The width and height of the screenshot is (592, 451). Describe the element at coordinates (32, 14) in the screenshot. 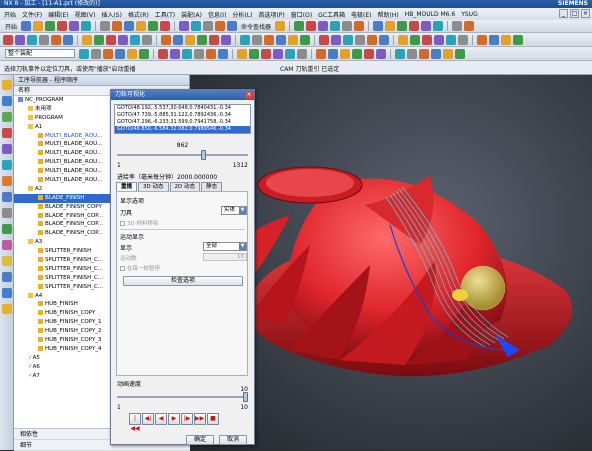

I see `menu-item: 文件(F)` at that location.